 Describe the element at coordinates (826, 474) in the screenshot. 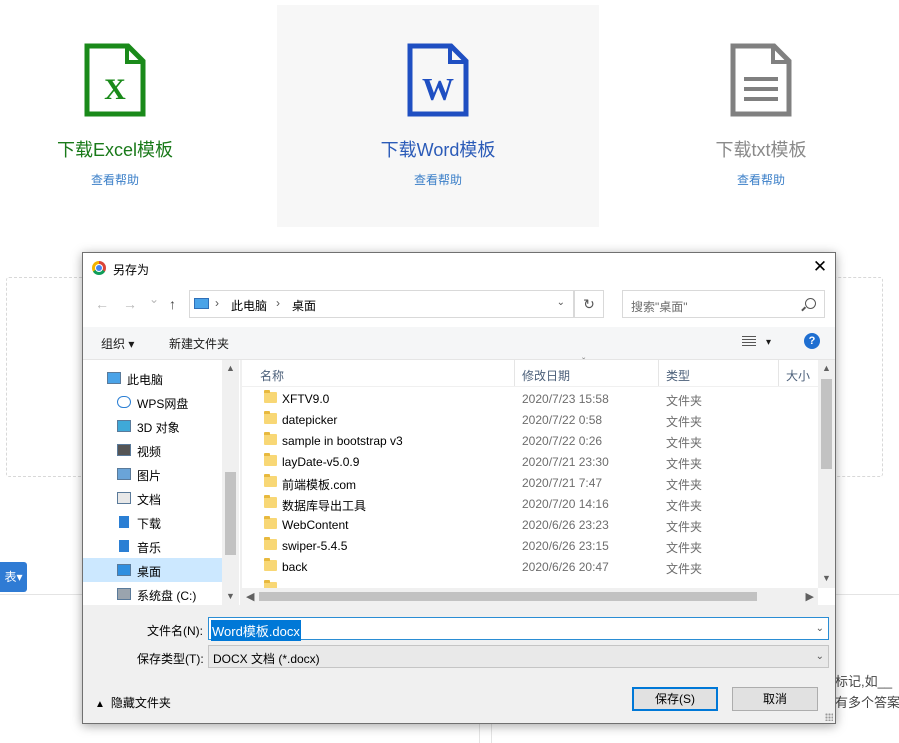

I see `file-list-scrollbar: ▲ ▼` at that location.